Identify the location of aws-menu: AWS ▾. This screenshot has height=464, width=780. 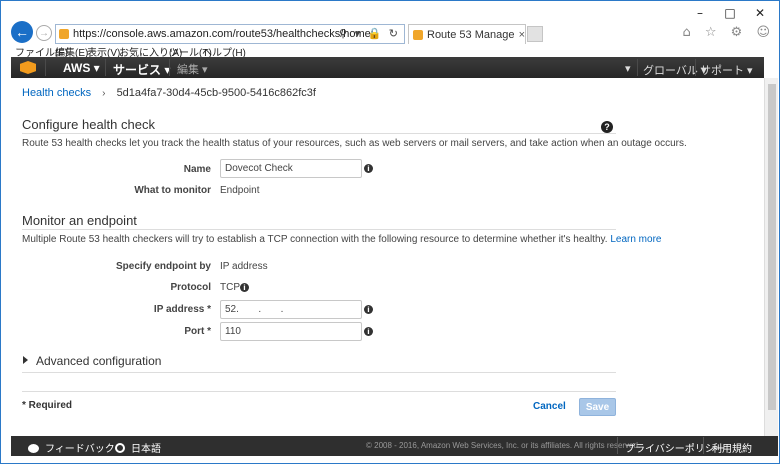
(81, 68).